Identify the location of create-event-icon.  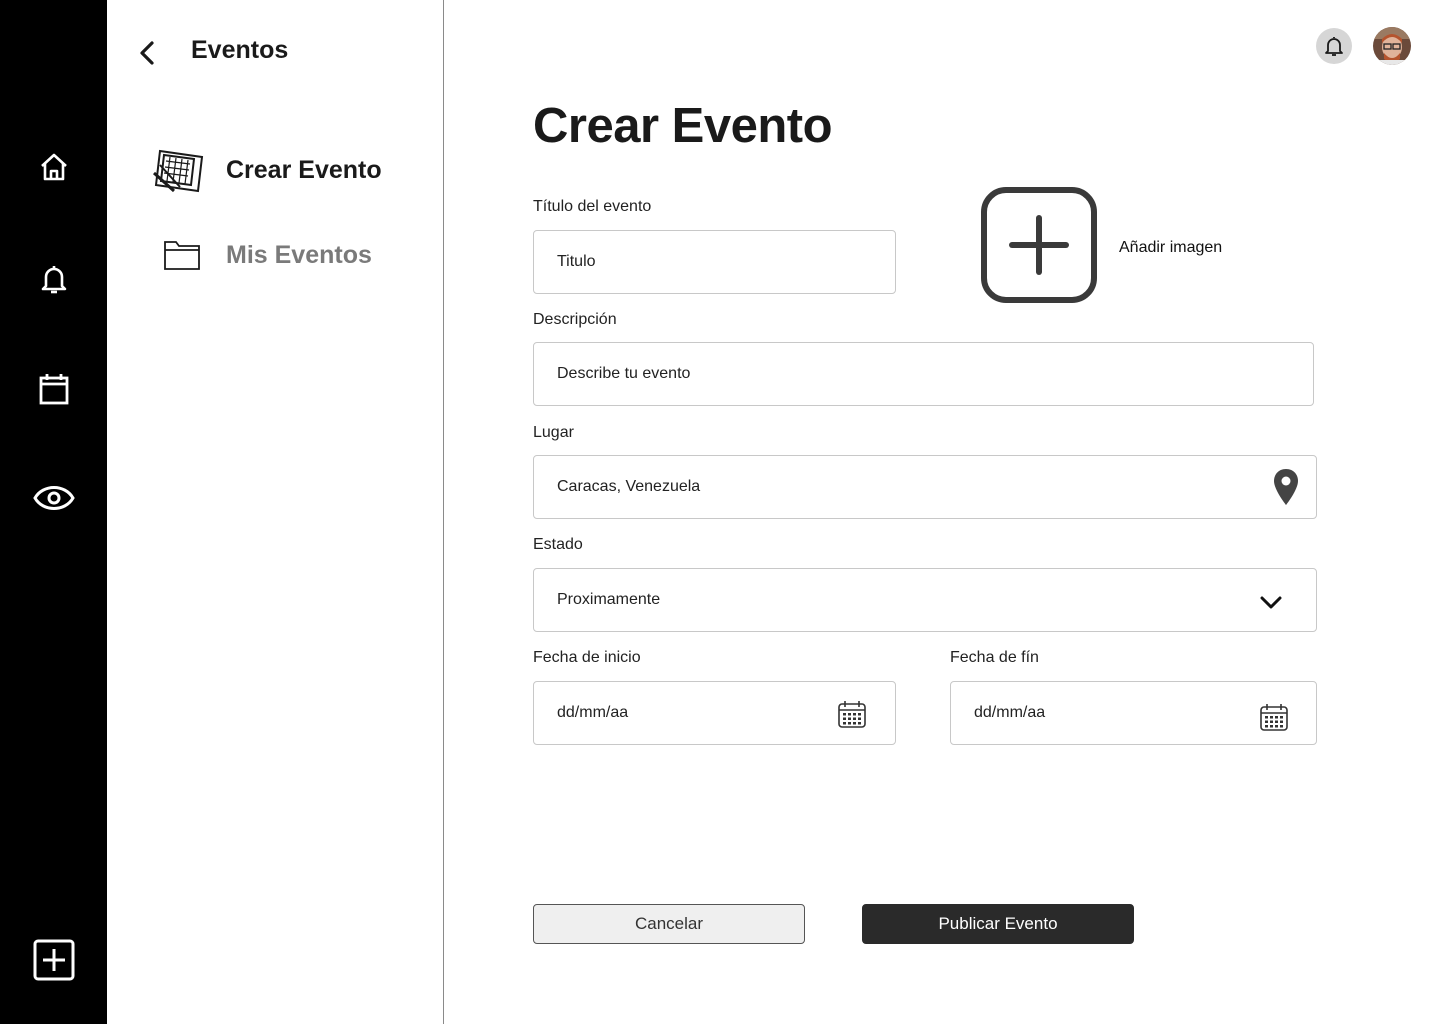
(181, 170).